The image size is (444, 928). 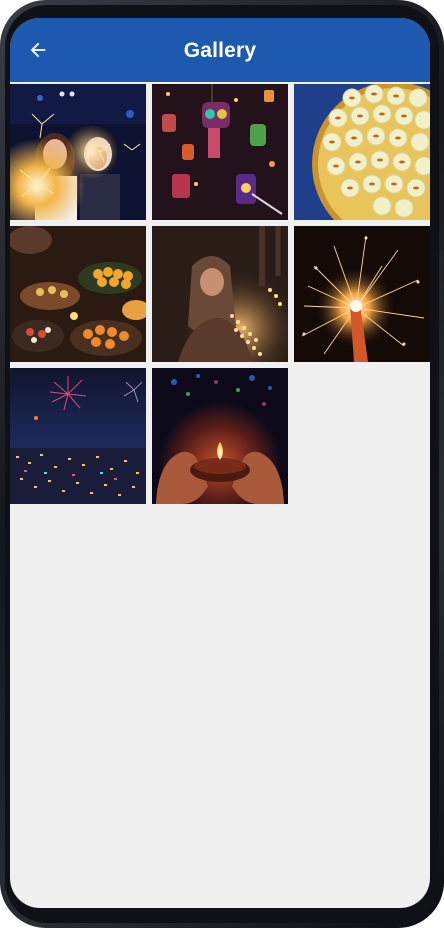 I want to click on photo-sparkler-burst, so click(x=362, y=294).